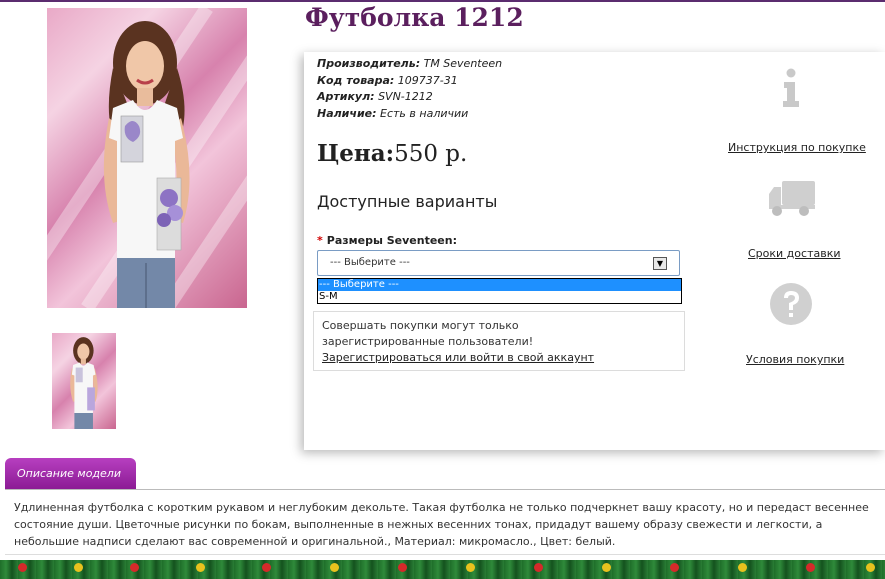 The height and width of the screenshot is (579, 885). Describe the element at coordinates (356, 153) in the screenshot. I see `price-label: Цена:` at that location.